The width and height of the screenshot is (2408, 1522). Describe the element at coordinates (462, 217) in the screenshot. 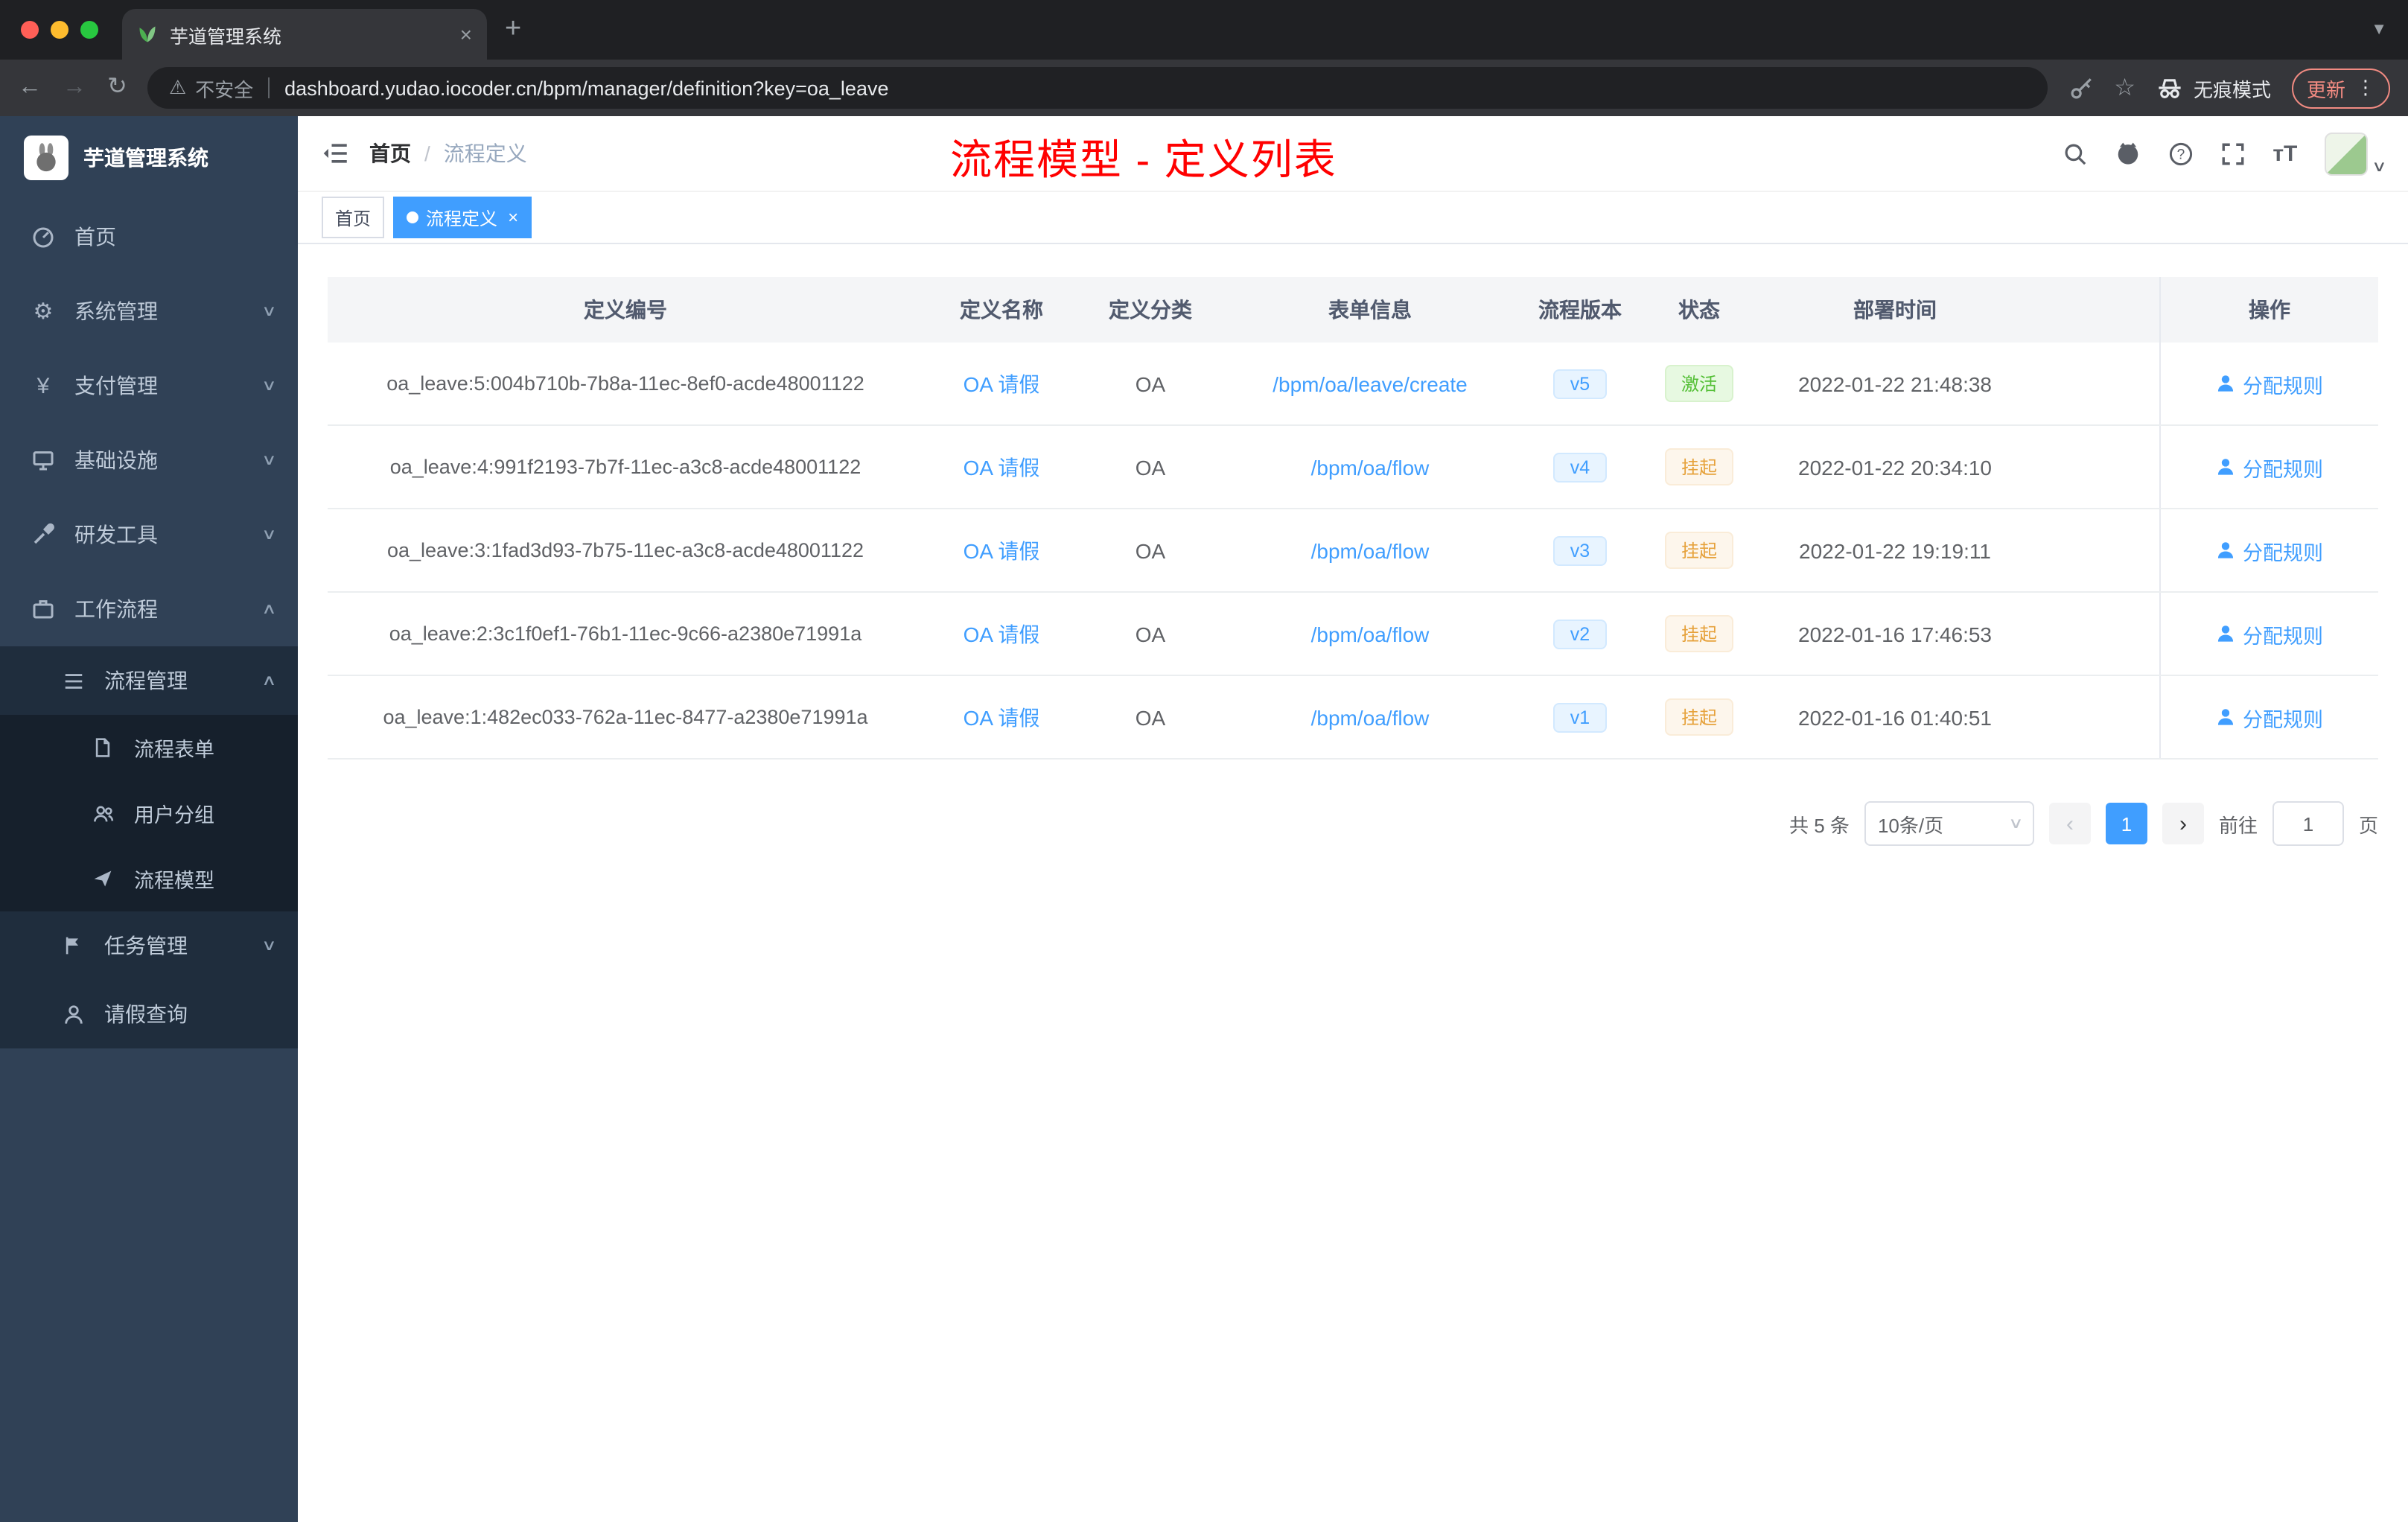

I see `tag-process-definition: 流程定义 ×` at that location.